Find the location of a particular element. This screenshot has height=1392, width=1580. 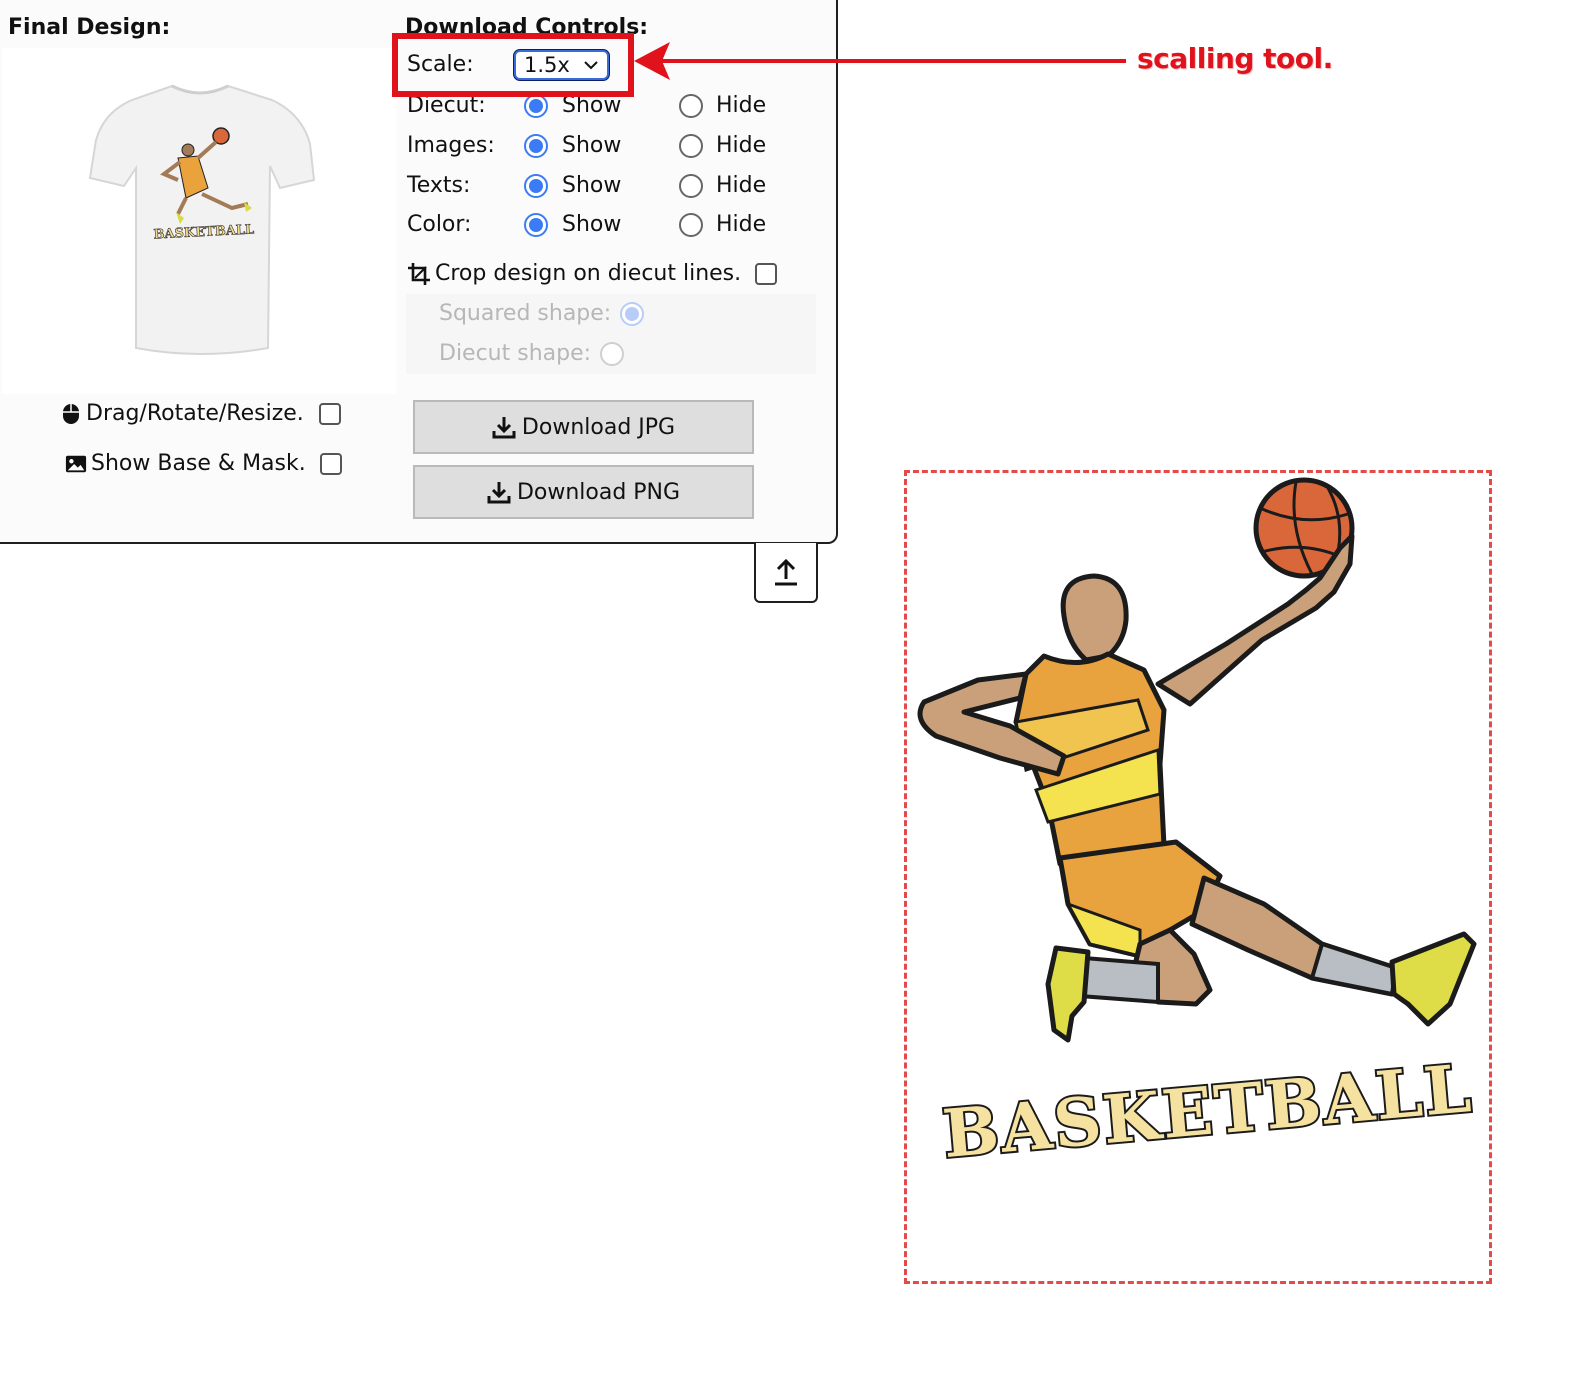

texts-hide-label: Hide is located at coordinates (741, 185).